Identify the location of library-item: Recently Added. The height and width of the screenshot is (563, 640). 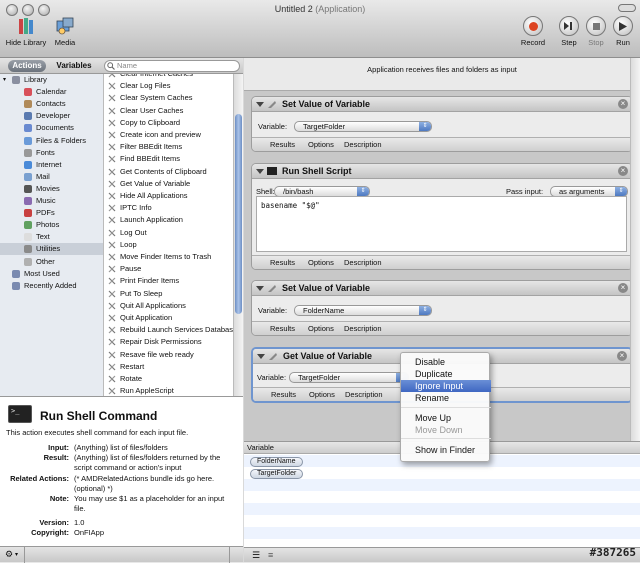
(51, 286).